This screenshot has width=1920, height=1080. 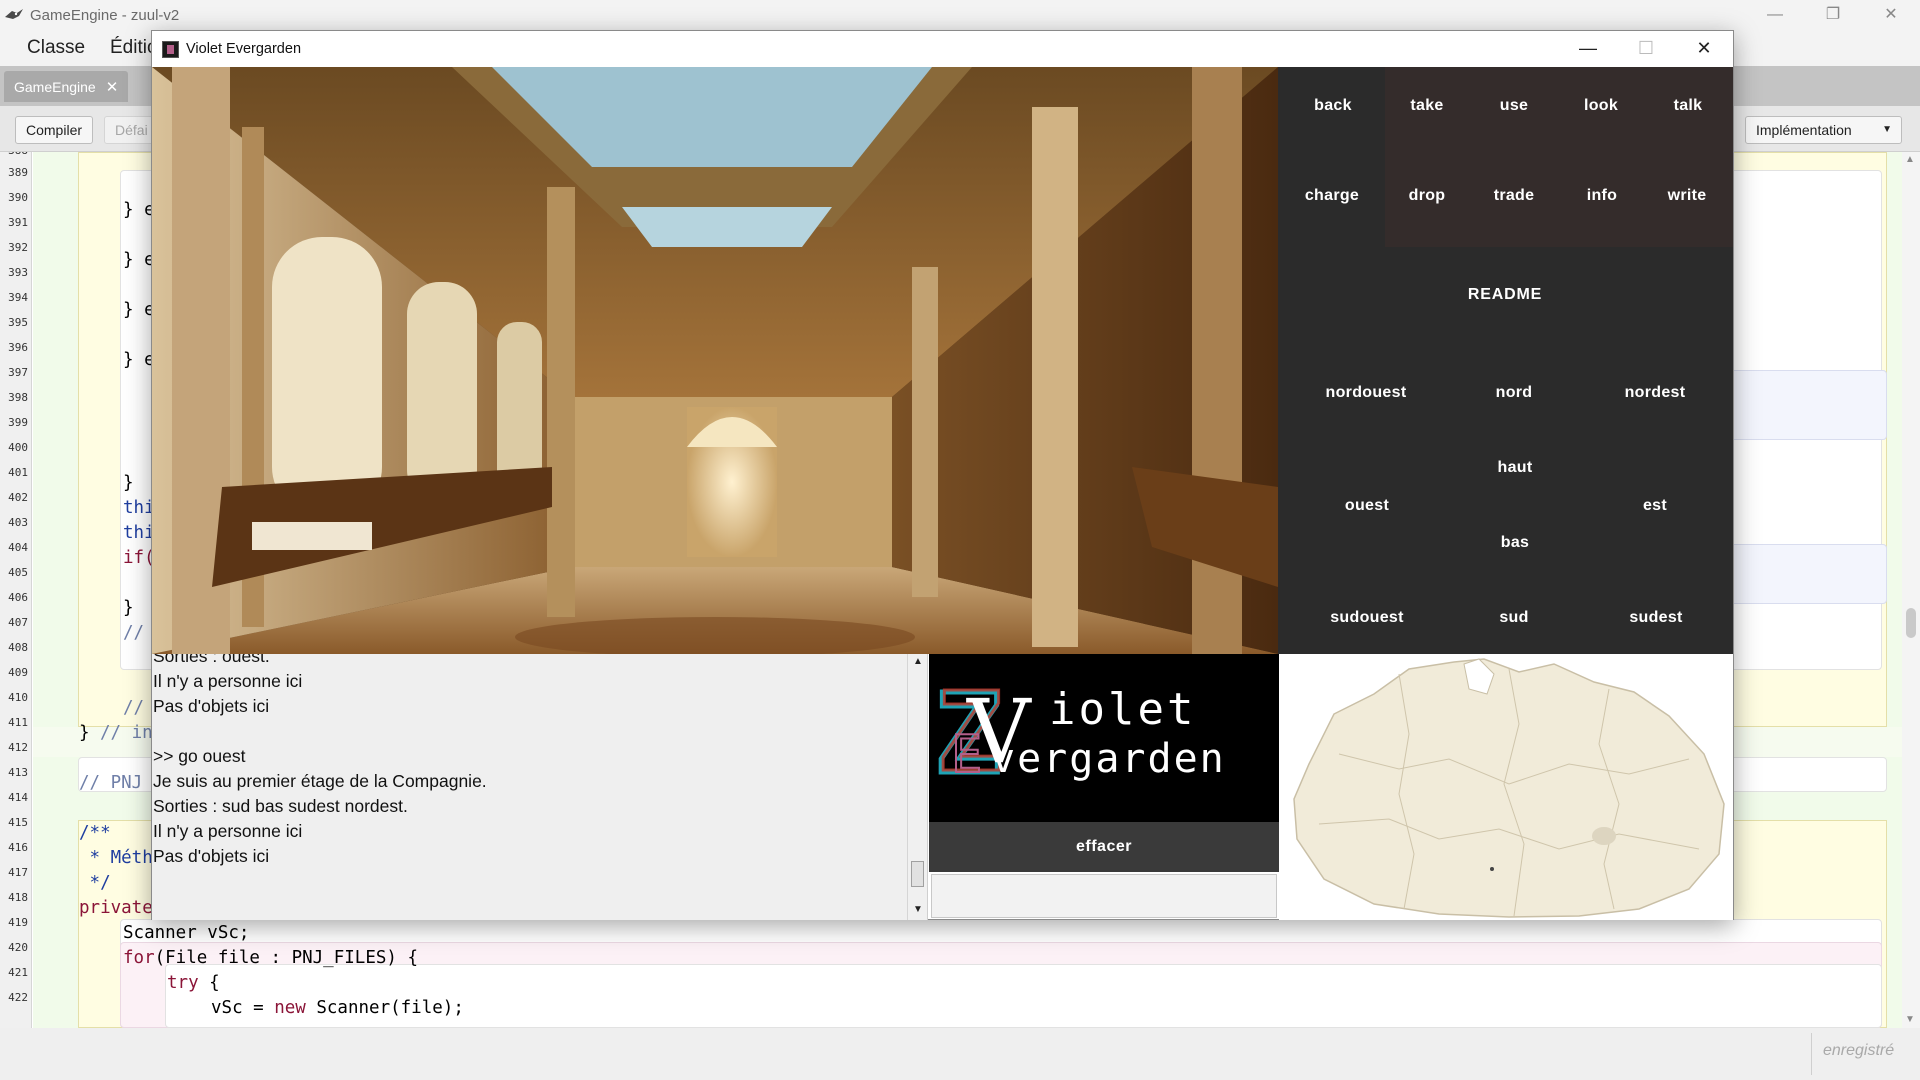 What do you see at coordinates (18, 672) in the screenshot?
I see `line-number: 409` at bounding box center [18, 672].